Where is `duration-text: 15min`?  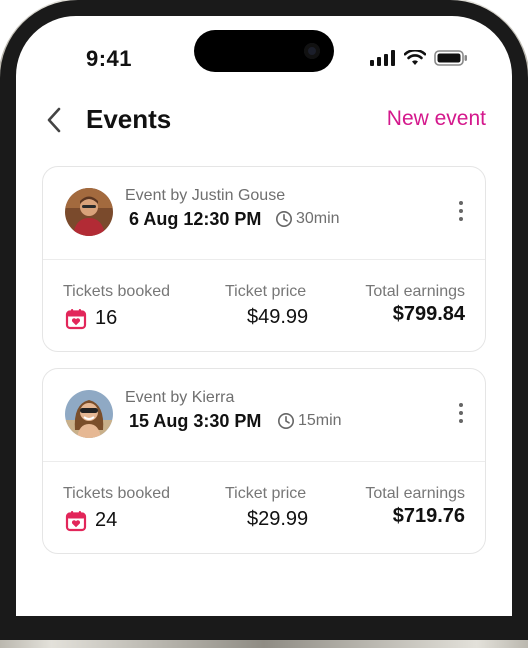
duration-text: 15min is located at coordinates (320, 420).